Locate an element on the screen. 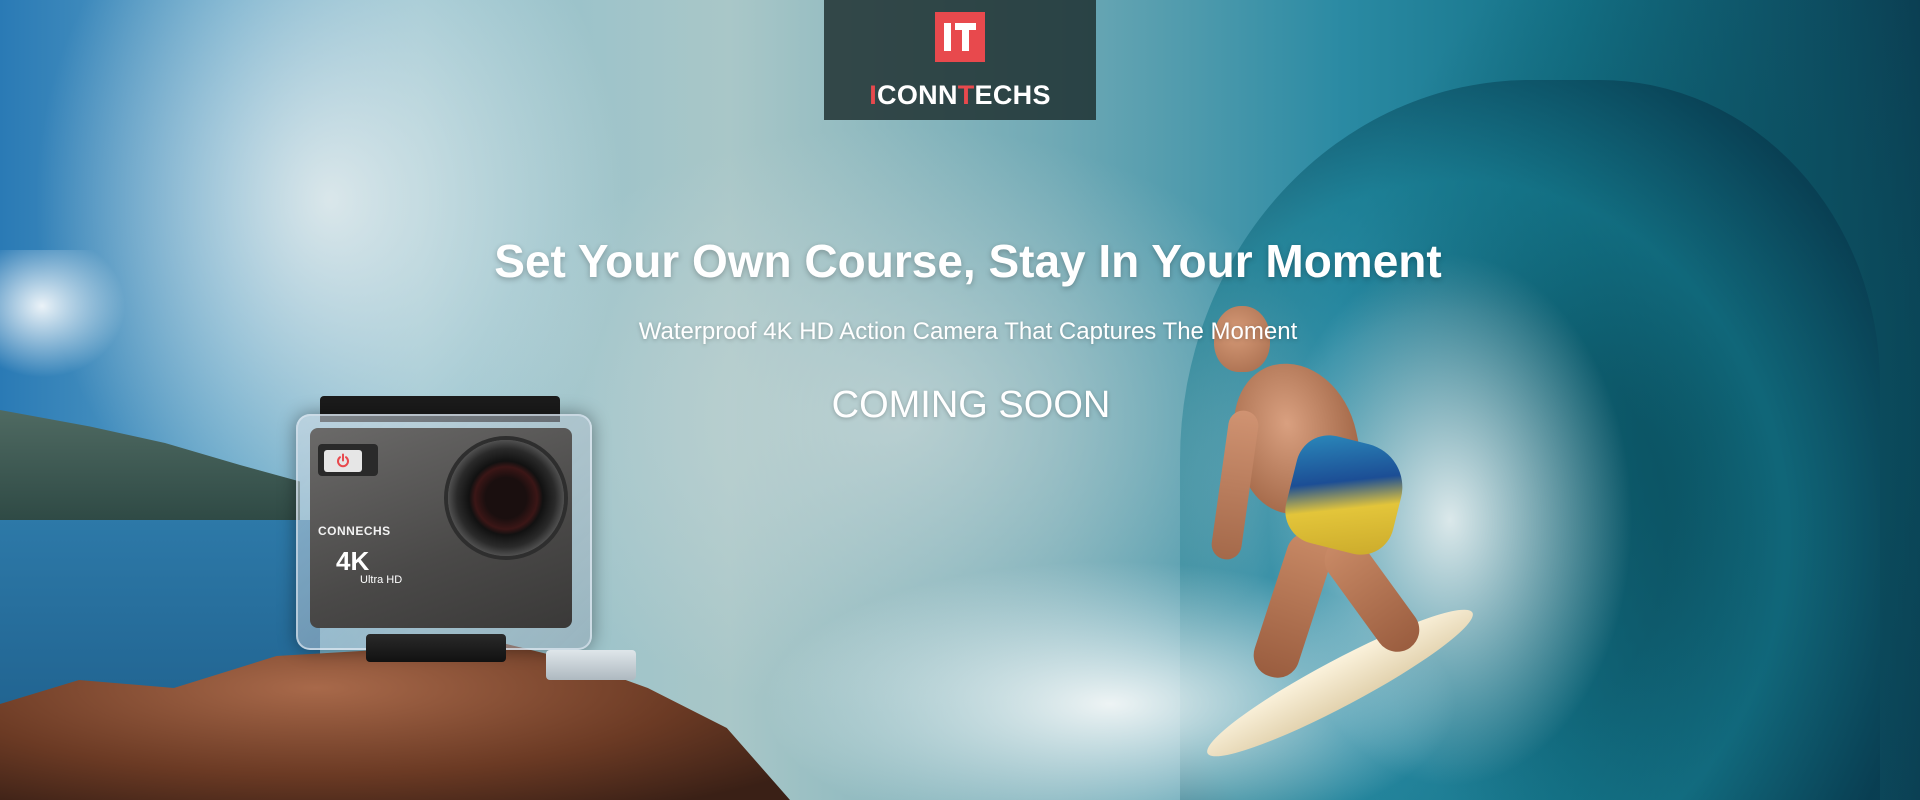 The width and height of the screenshot is (1920, 800). coming-soon-label: COMING SOON is located at coordinates (971, 405).